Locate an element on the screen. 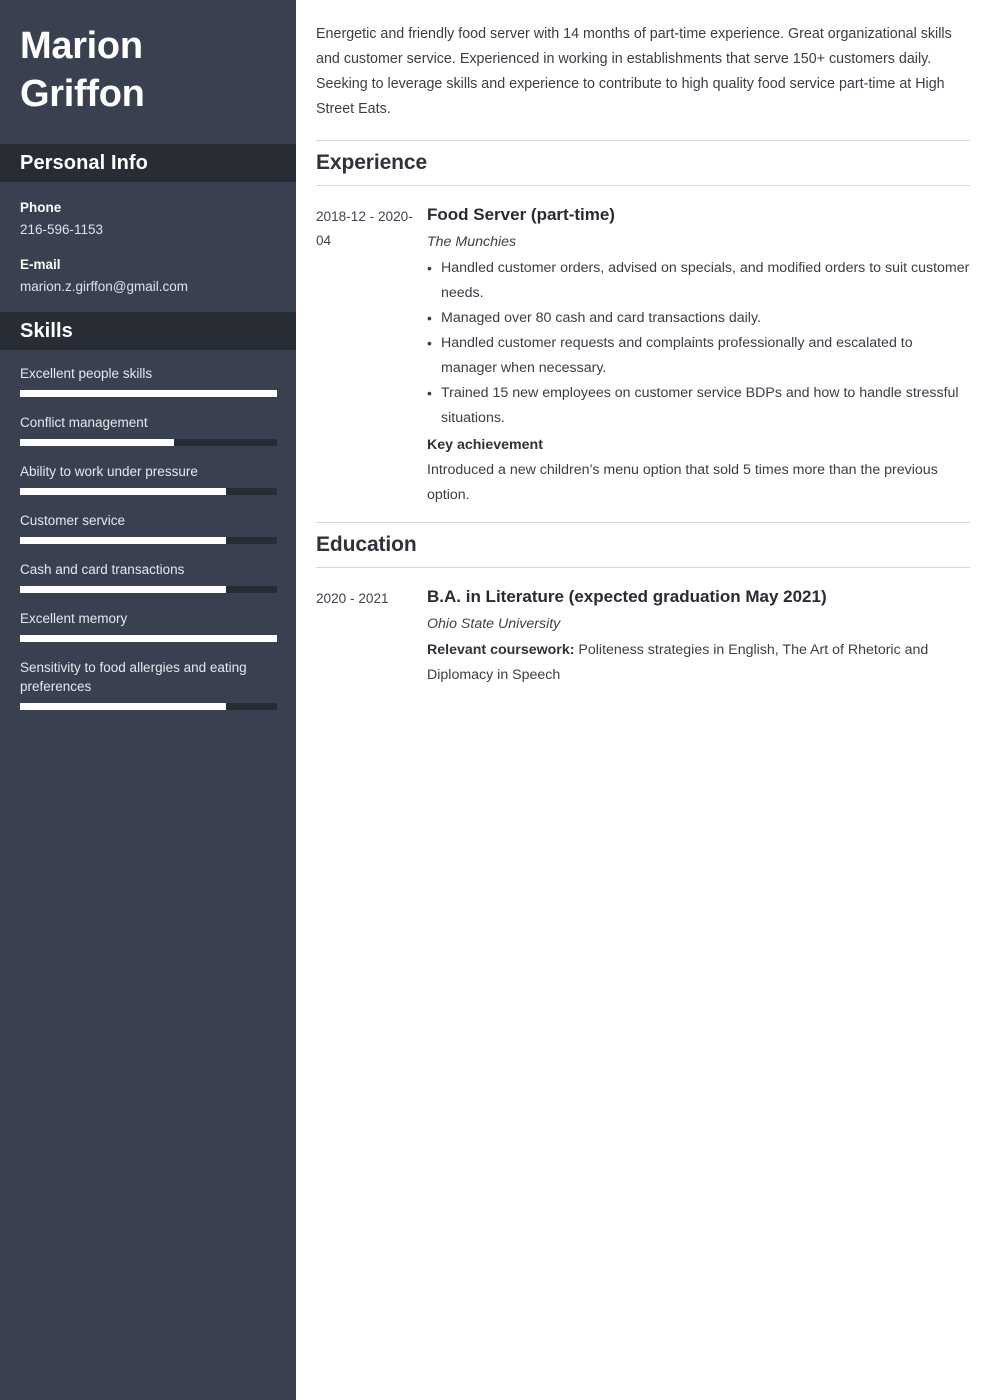 The image size is (990, 1400). phone-label: Phone is located at coordinates (41, 207).